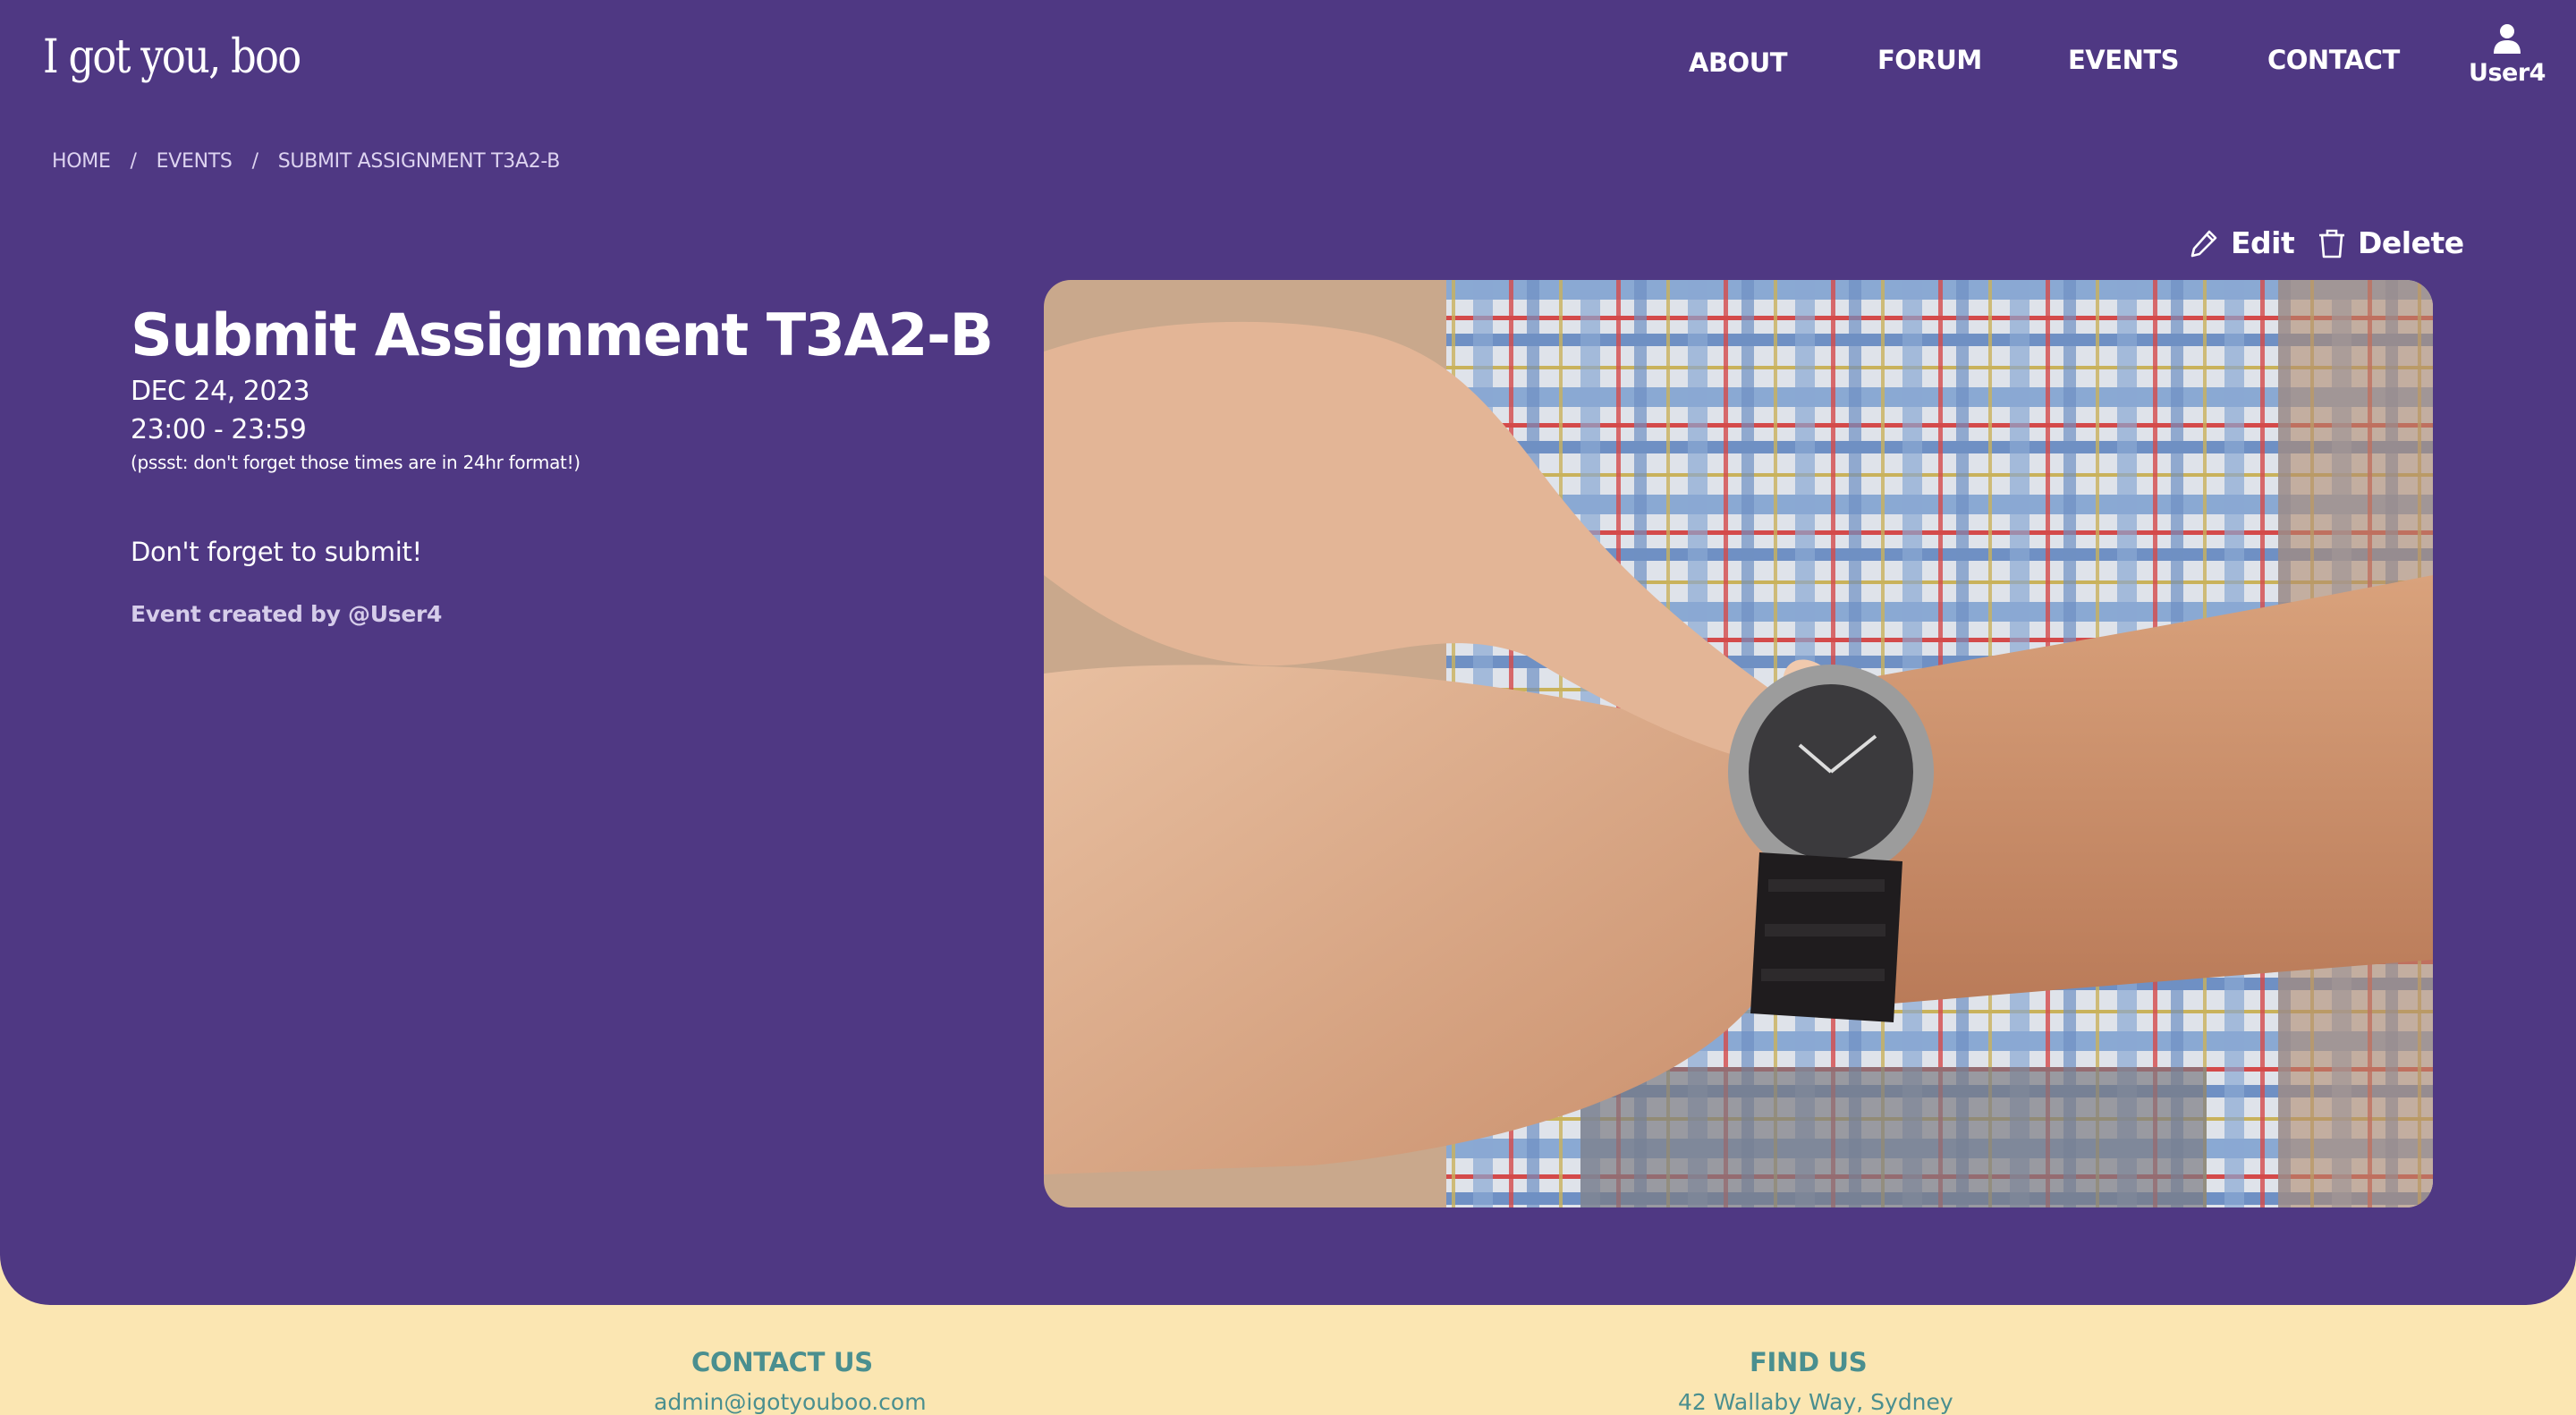 The image size is (2576, 1415). Describe the element at coordinates (287, 614) in the screenshot. I see `event-creator: Event created by @User4` at that location.